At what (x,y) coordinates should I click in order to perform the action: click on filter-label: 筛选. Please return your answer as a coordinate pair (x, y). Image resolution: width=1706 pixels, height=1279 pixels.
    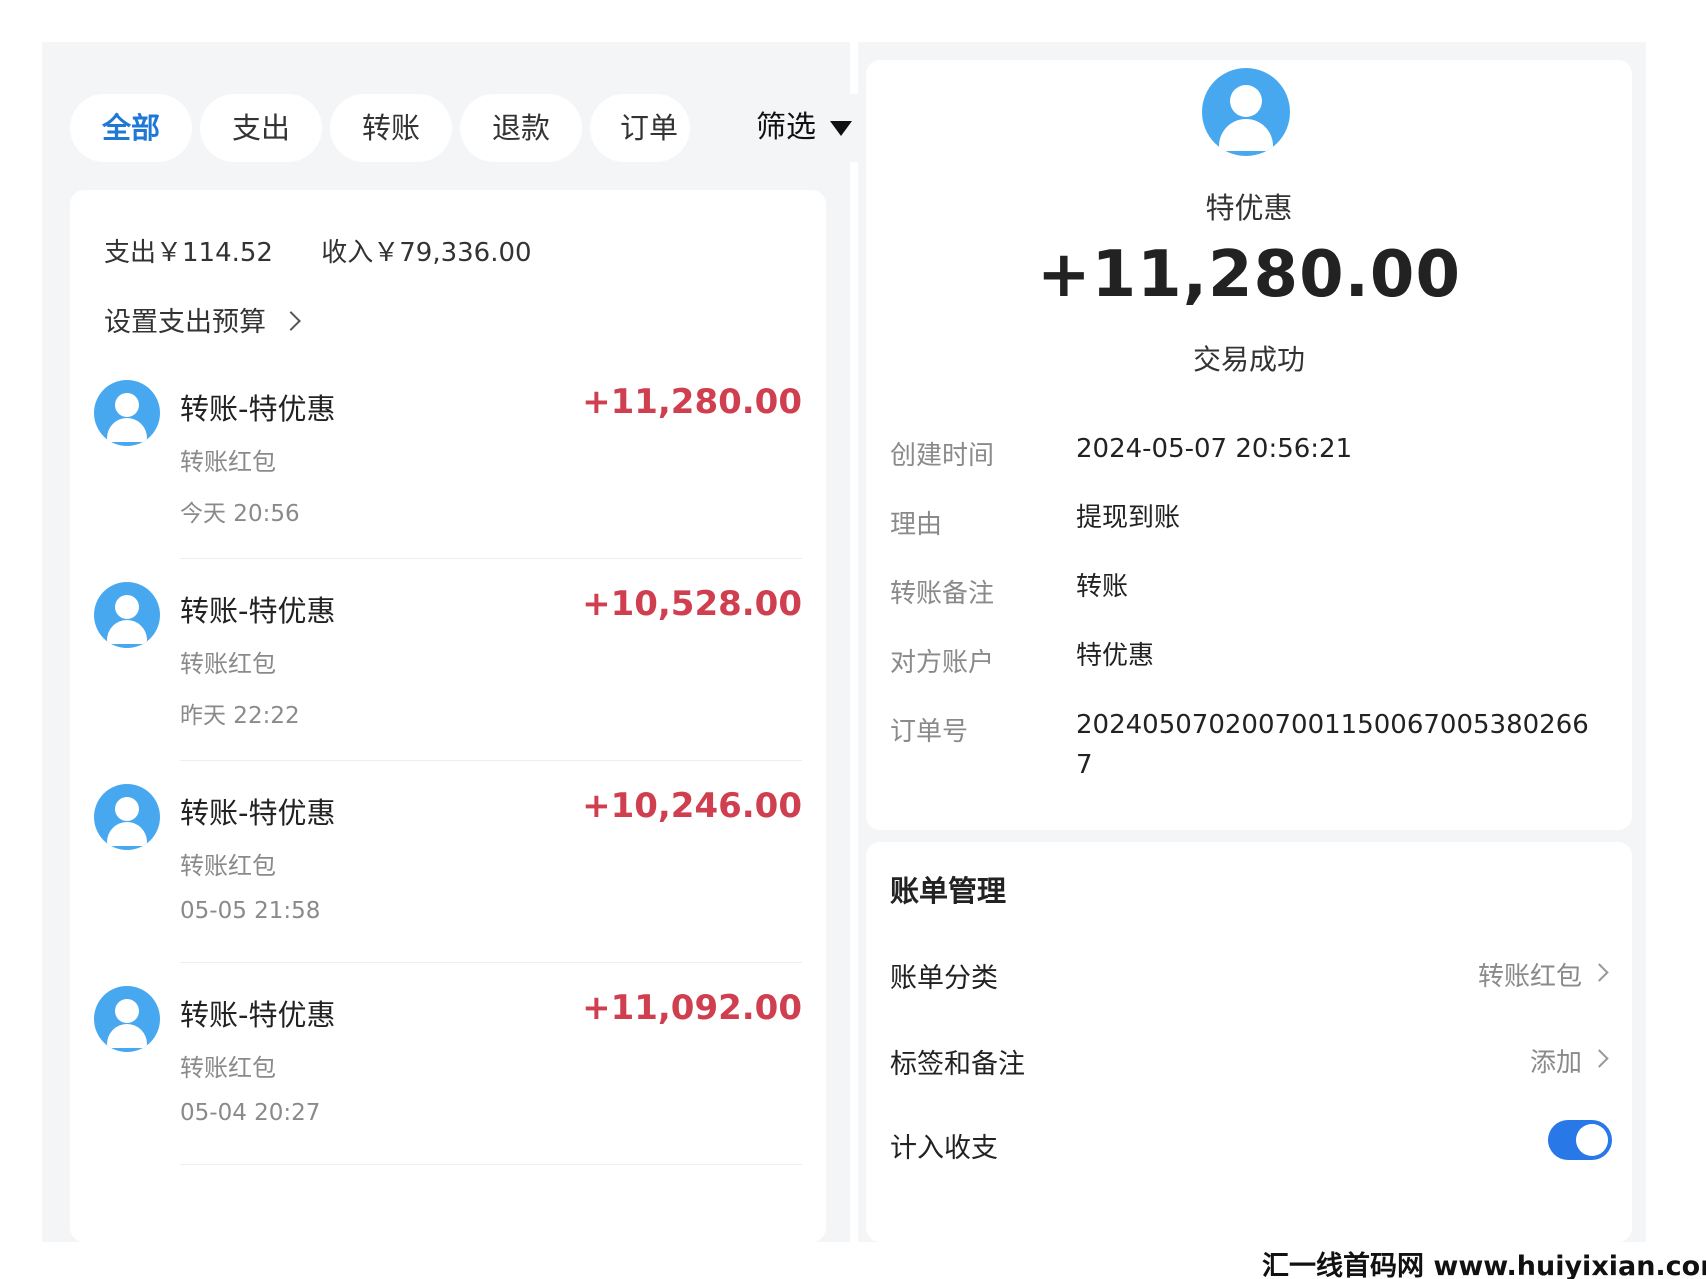
    Looking at the image, I should click on (786, 127).